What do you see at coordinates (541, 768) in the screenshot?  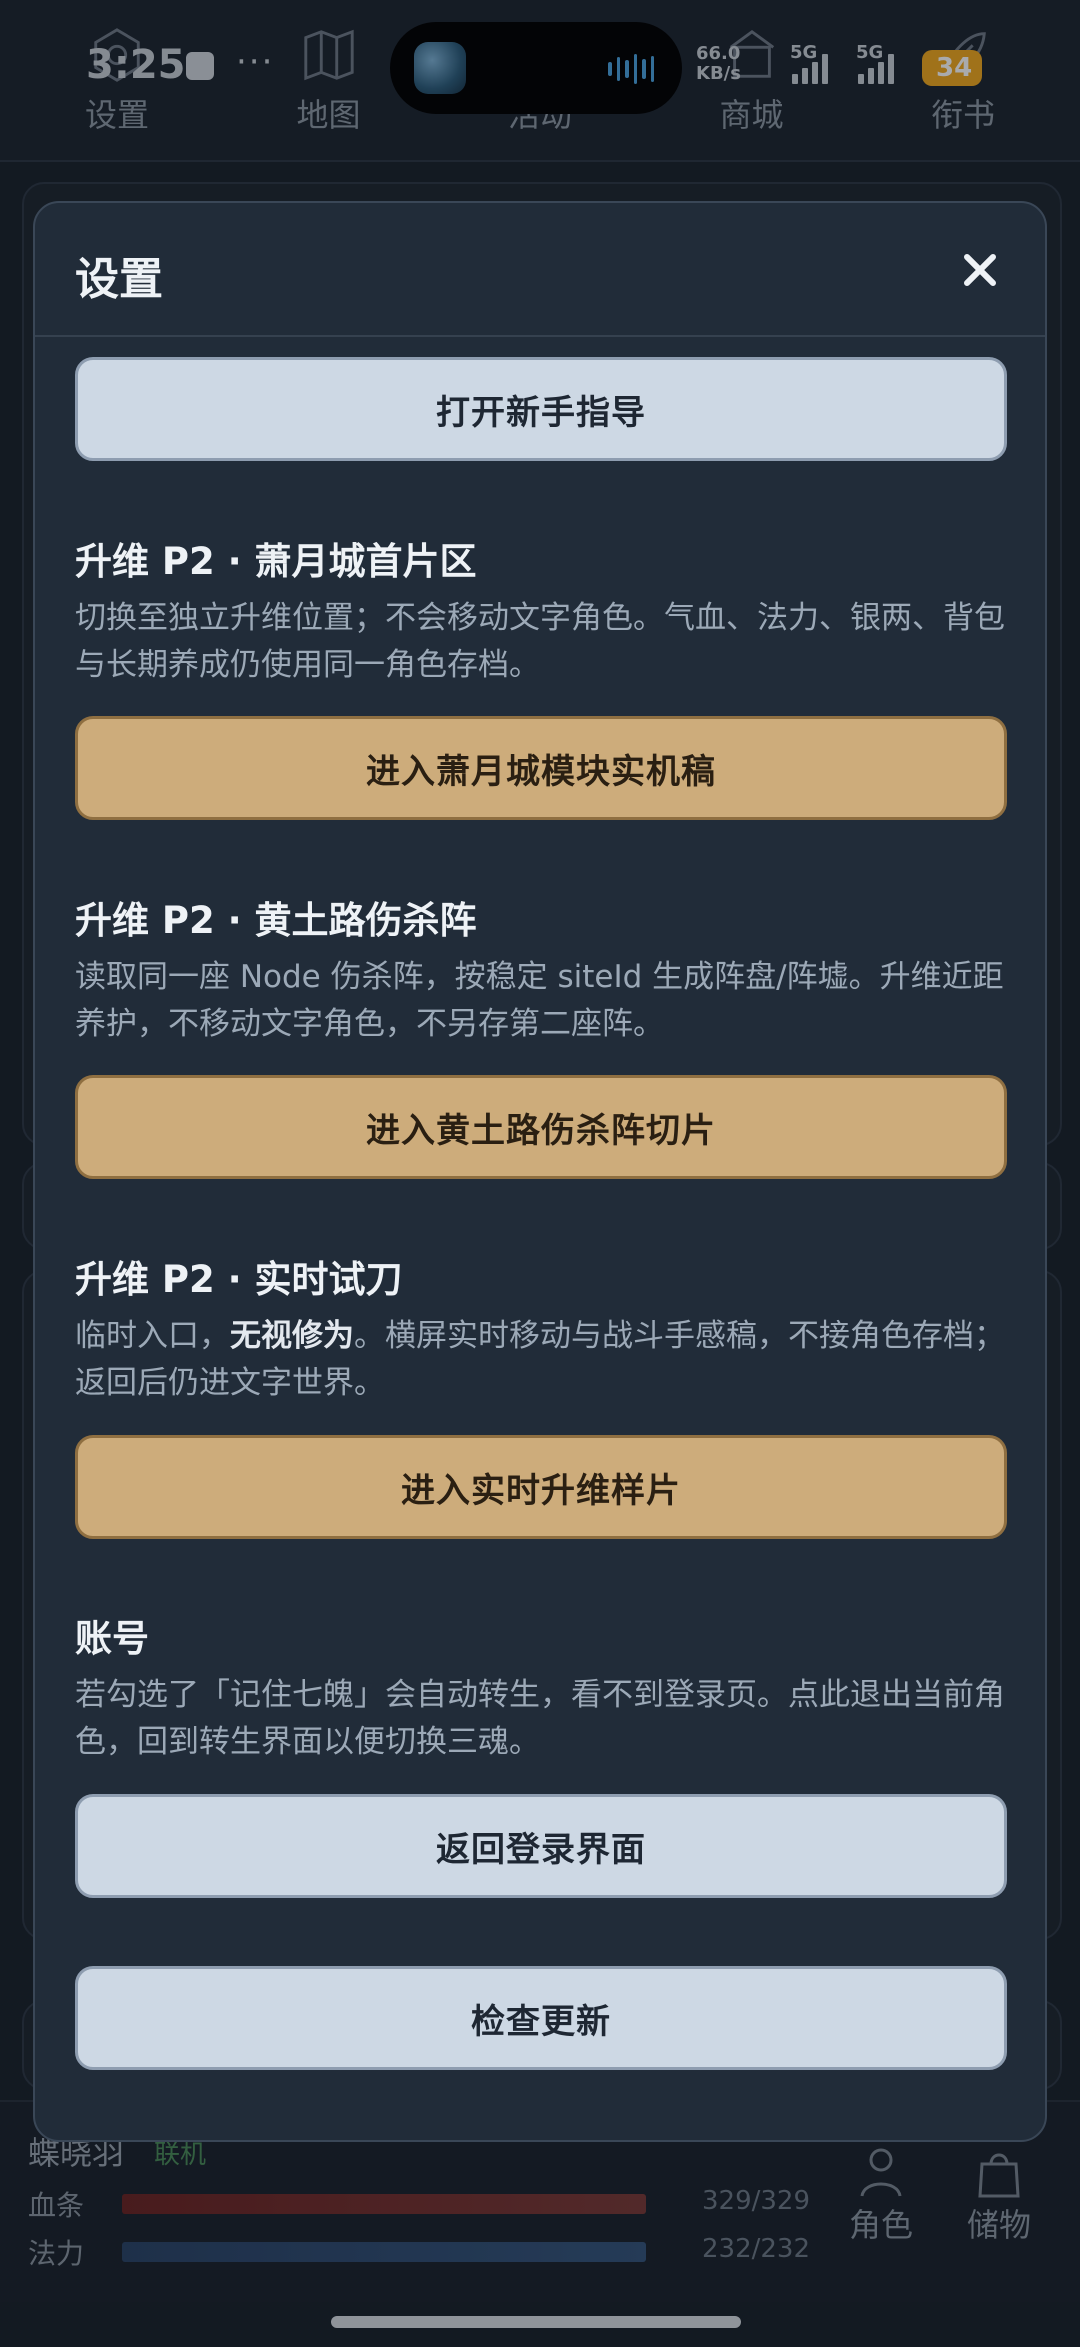 I see `enter-xiaoyue-city-button: 进入萧月城模块实机稿` at bounding box center [541, 768].